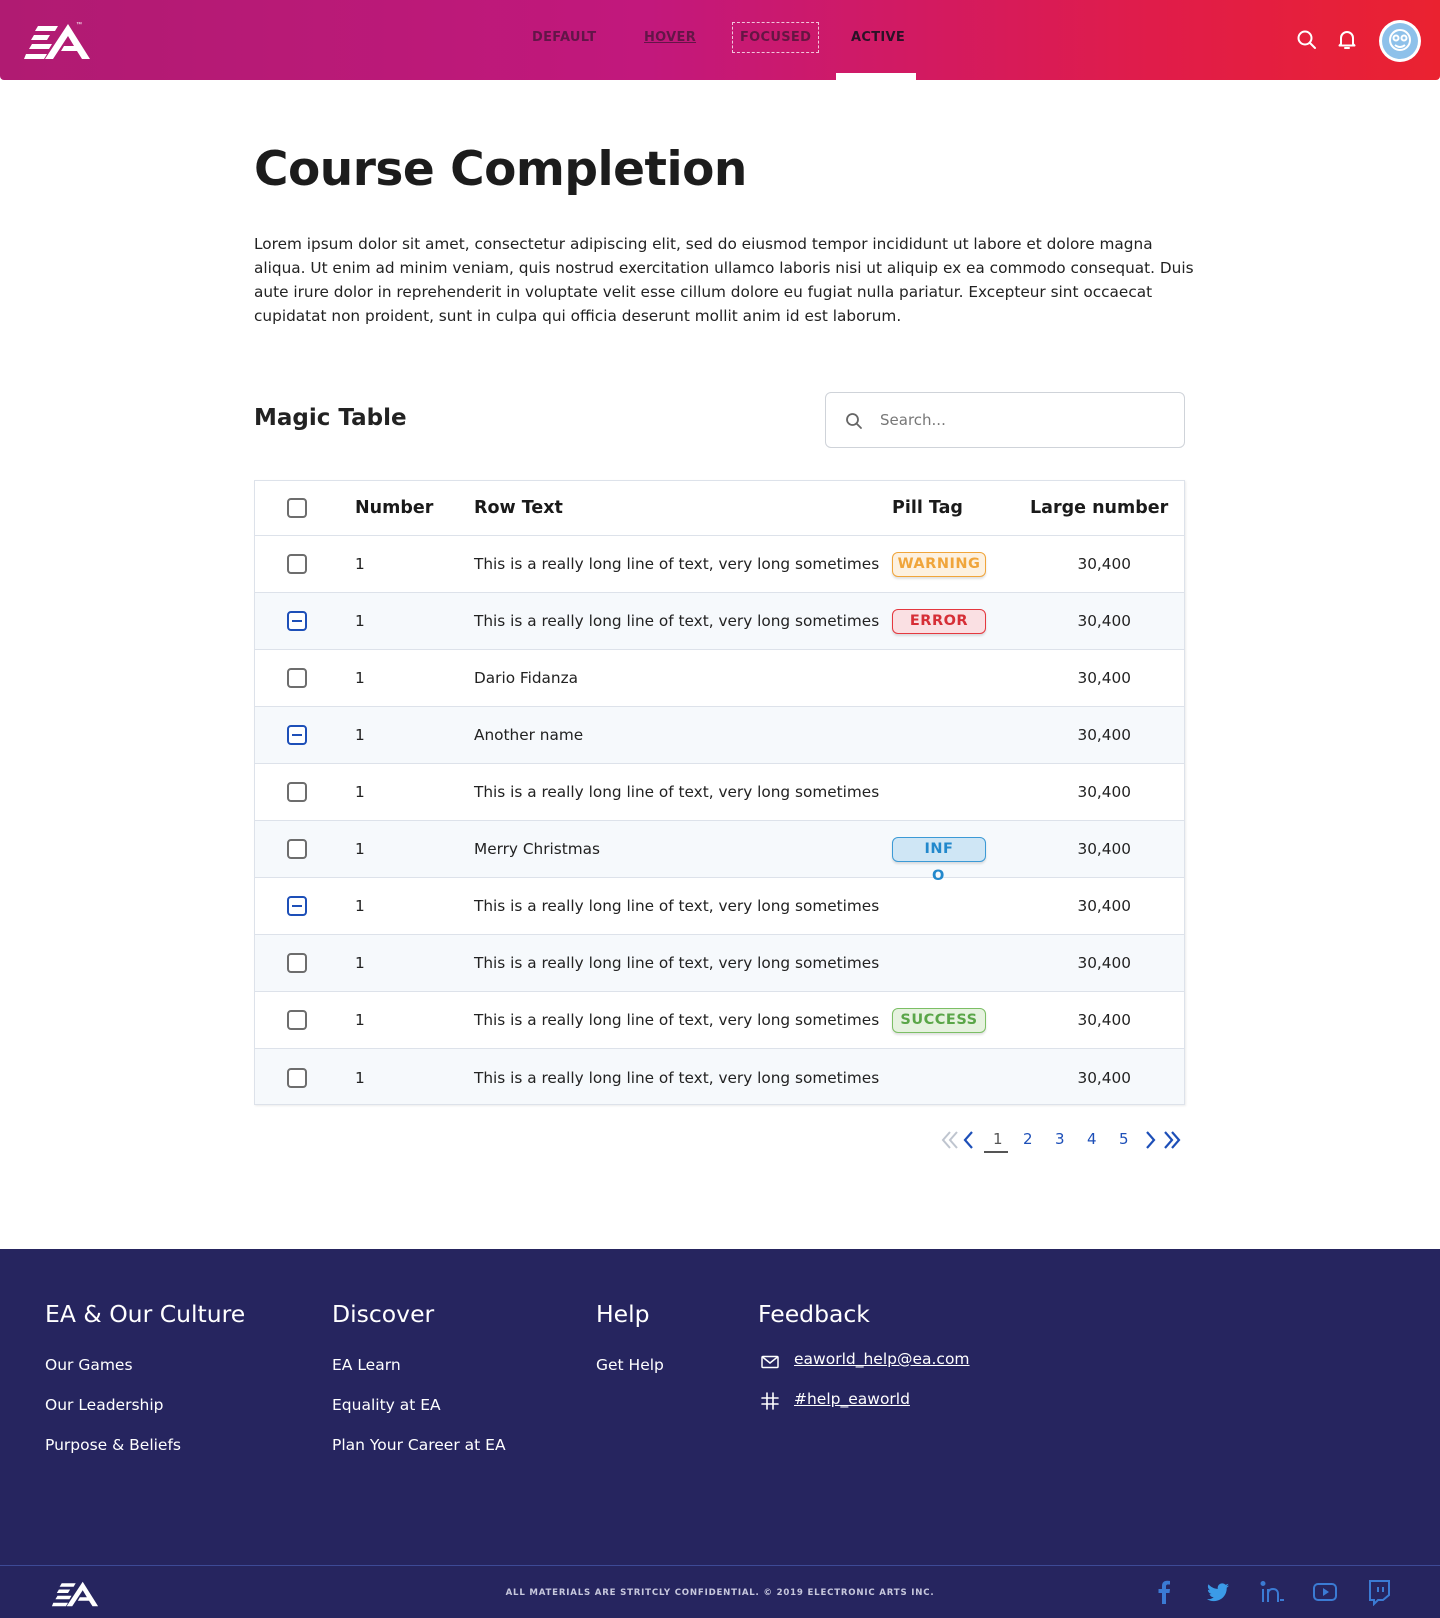 This screenshot has height=1618, width=1440. I want to click on nav-tab-hover: HOVER, so click(670, 37).